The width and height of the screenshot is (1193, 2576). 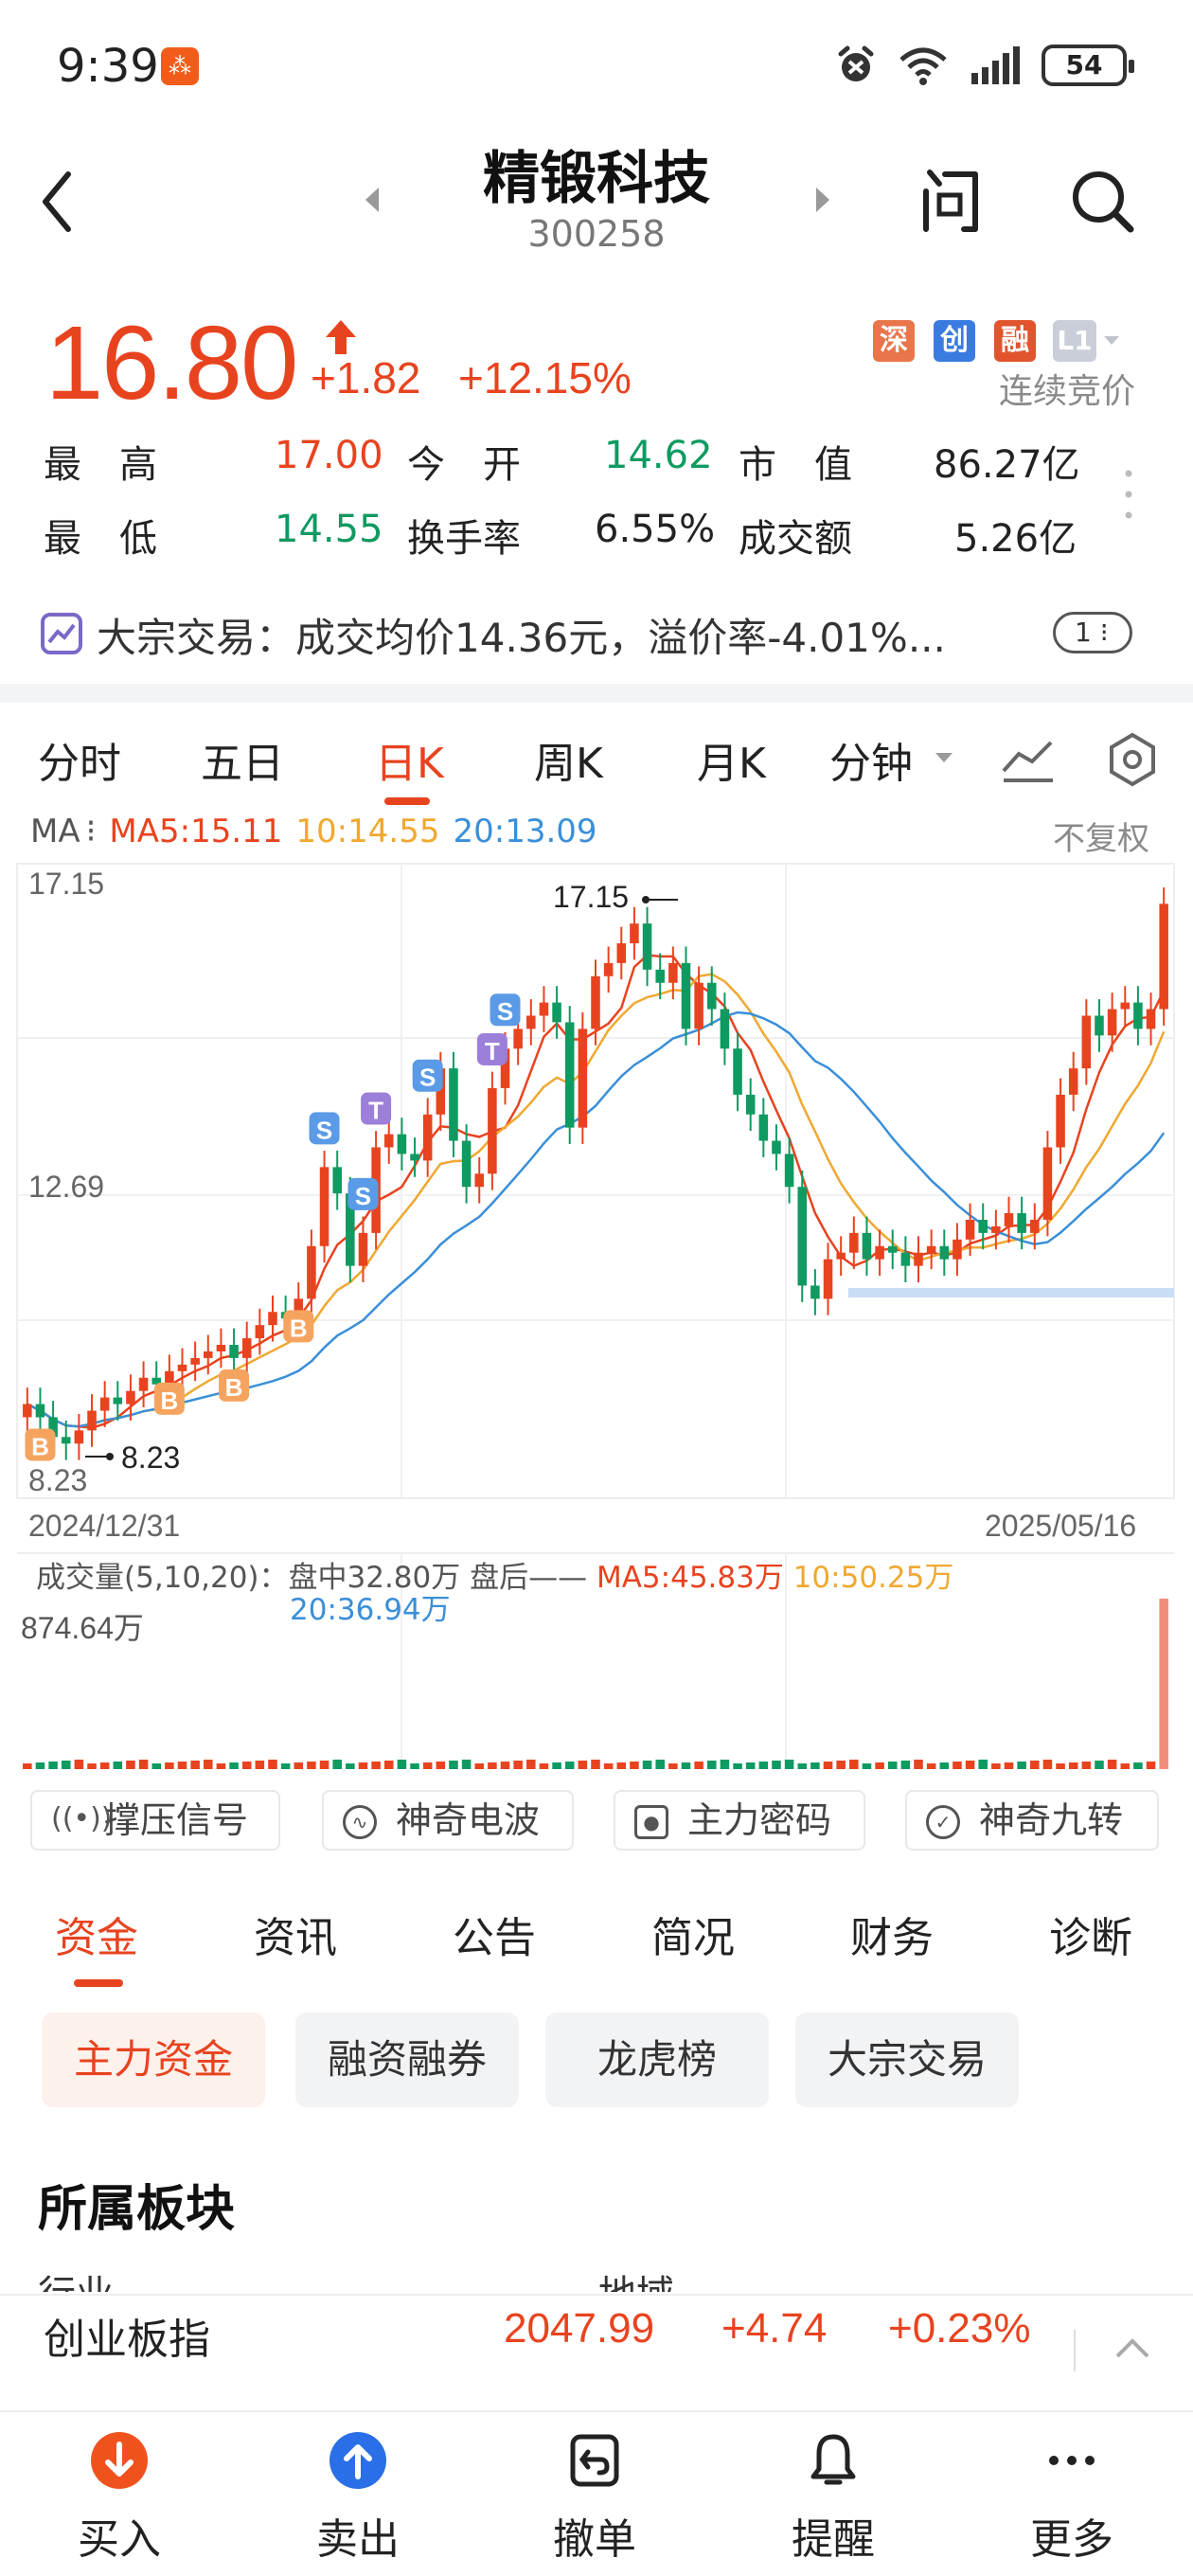 What do you see at coordinates (658, 455) in the screenshot?
I see `open-value: 14.62` at bounding box center [658, 455].